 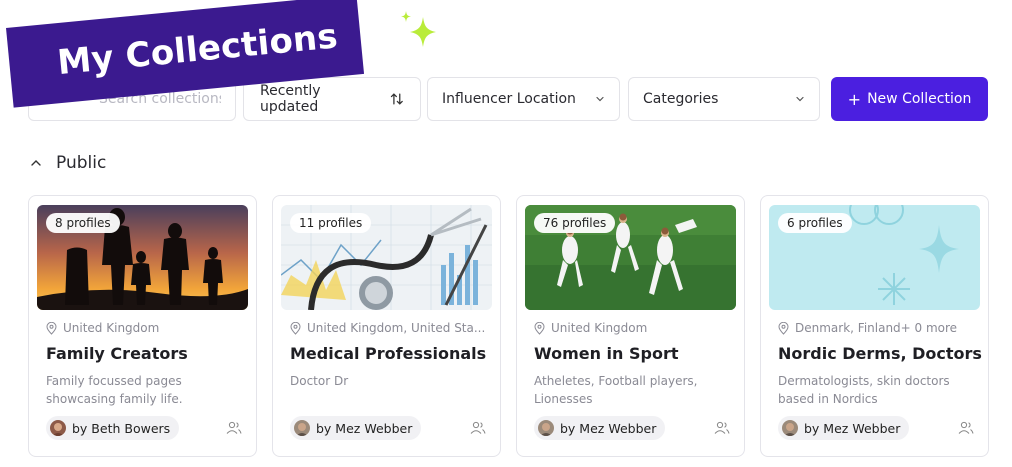 I want to click on profile-count-badge: 11 profiles, so click(x=331, y=223).